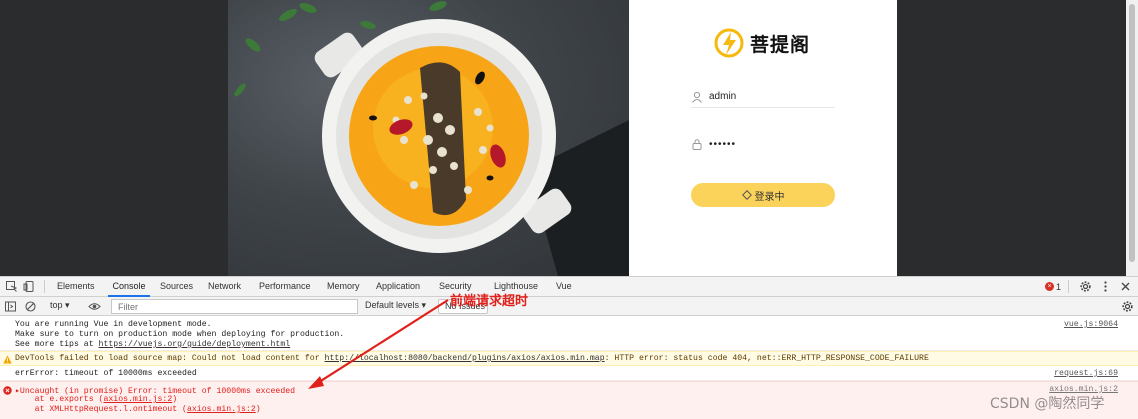 The image size is (1138, 419). I want to click on more-options-icon, so click(1105, 286).